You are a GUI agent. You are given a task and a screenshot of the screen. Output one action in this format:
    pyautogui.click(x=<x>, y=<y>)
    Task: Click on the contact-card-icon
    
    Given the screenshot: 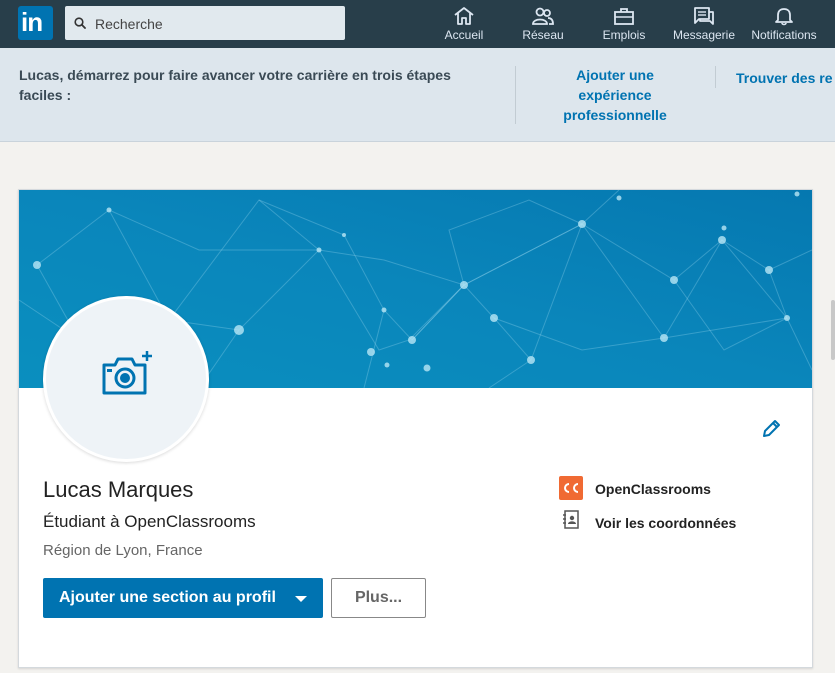 What is the action you would take?
    pyautogui.click(x=571, y=522)
    